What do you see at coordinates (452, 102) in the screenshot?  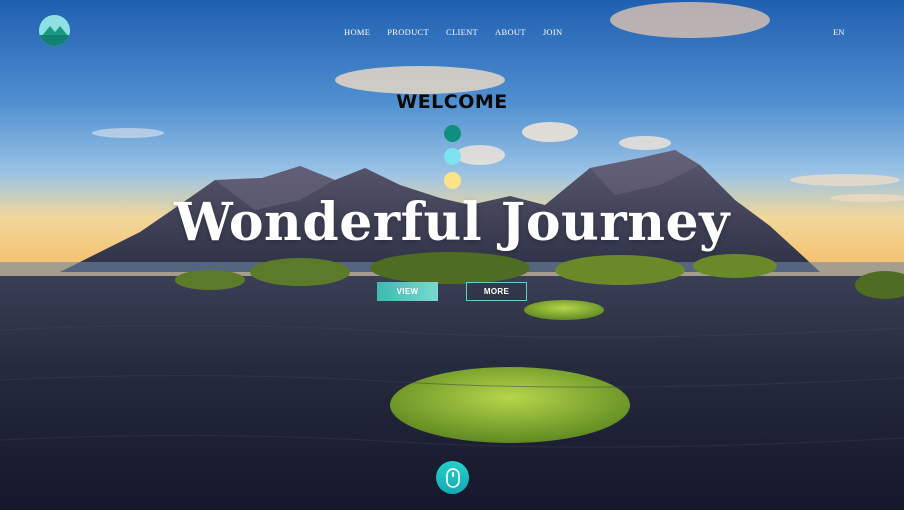 I see `welcome-heading: WELCOME` at bounding box center [452, 102].